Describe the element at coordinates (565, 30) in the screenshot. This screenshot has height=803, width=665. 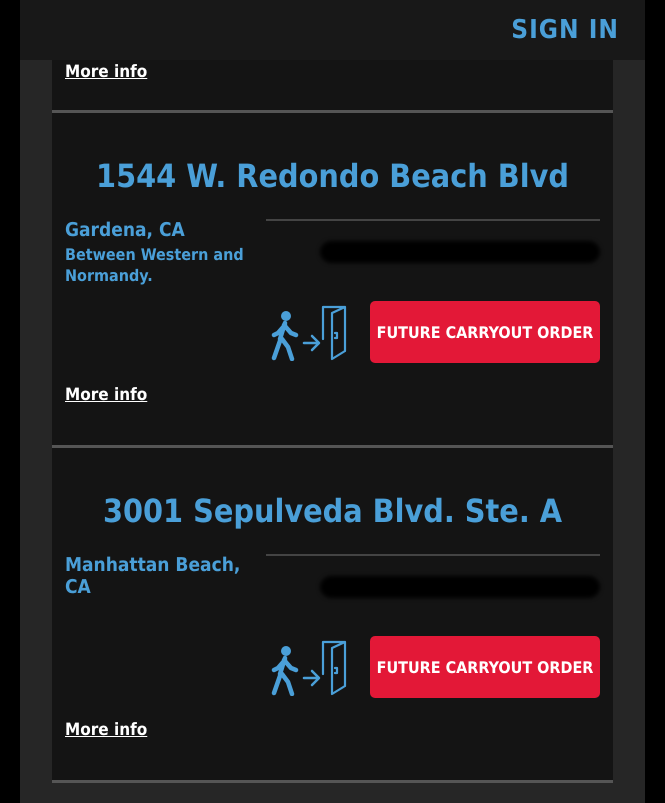
I see `sign-in-link: SIGN IN` at that location.